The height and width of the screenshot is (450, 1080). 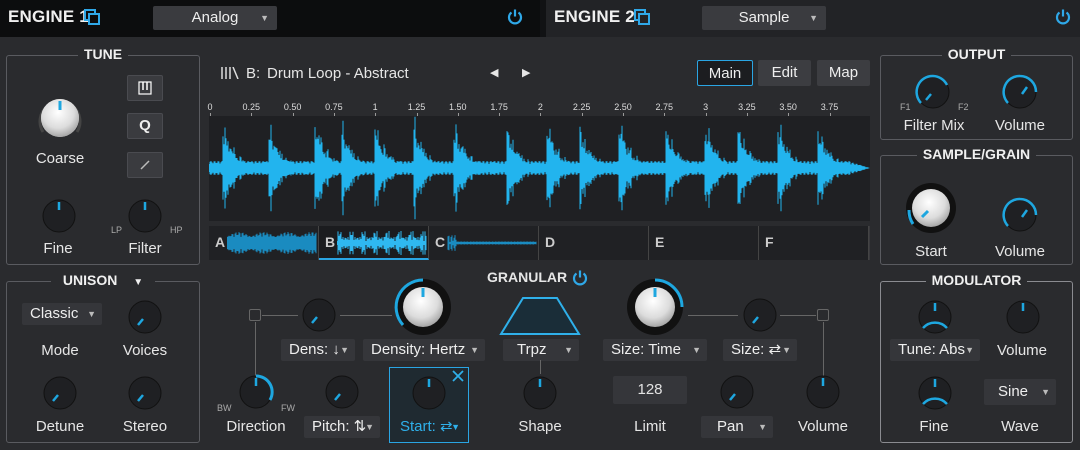 I want to click on detune-knob, so click(x=60, y=393).